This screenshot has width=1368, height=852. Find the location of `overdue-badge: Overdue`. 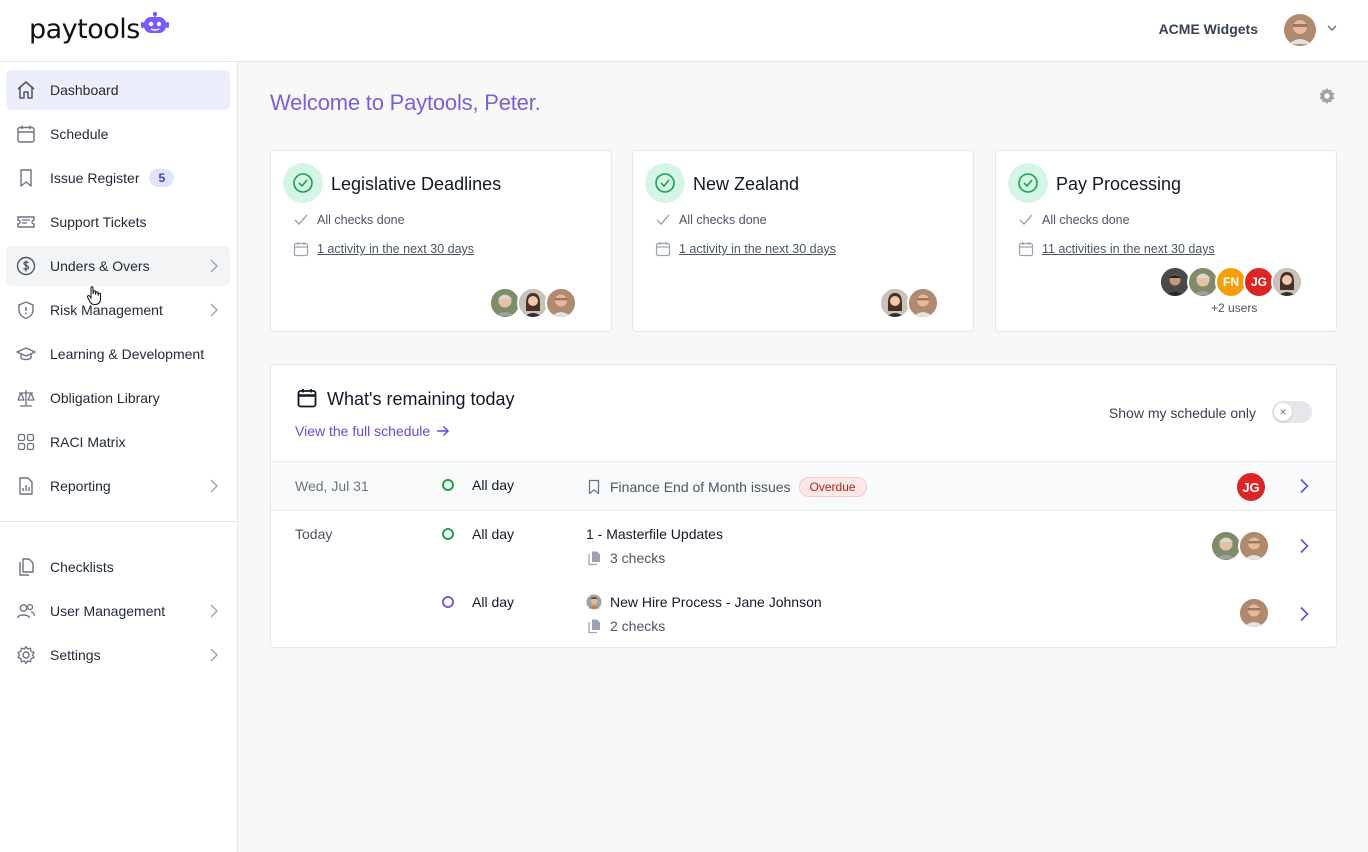

overdue-badge: Overdue is located at coordinates (832, 487).